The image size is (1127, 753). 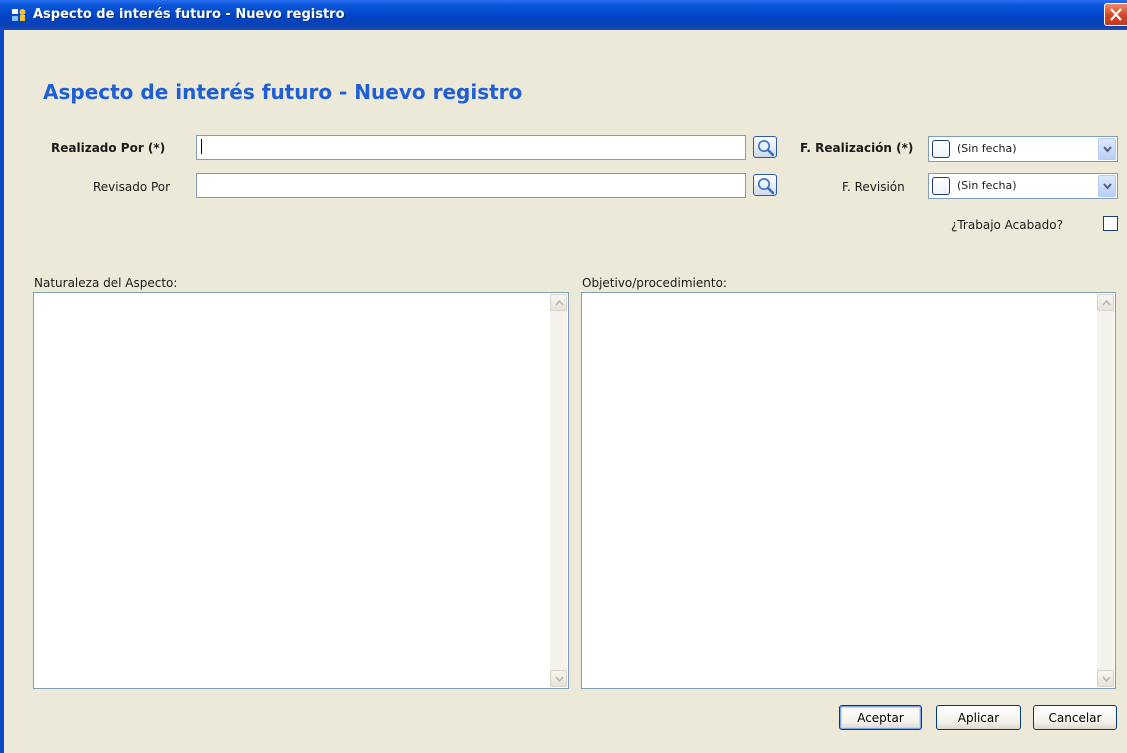 I want to click on realizado-por-input, so click(x=471, y=147).